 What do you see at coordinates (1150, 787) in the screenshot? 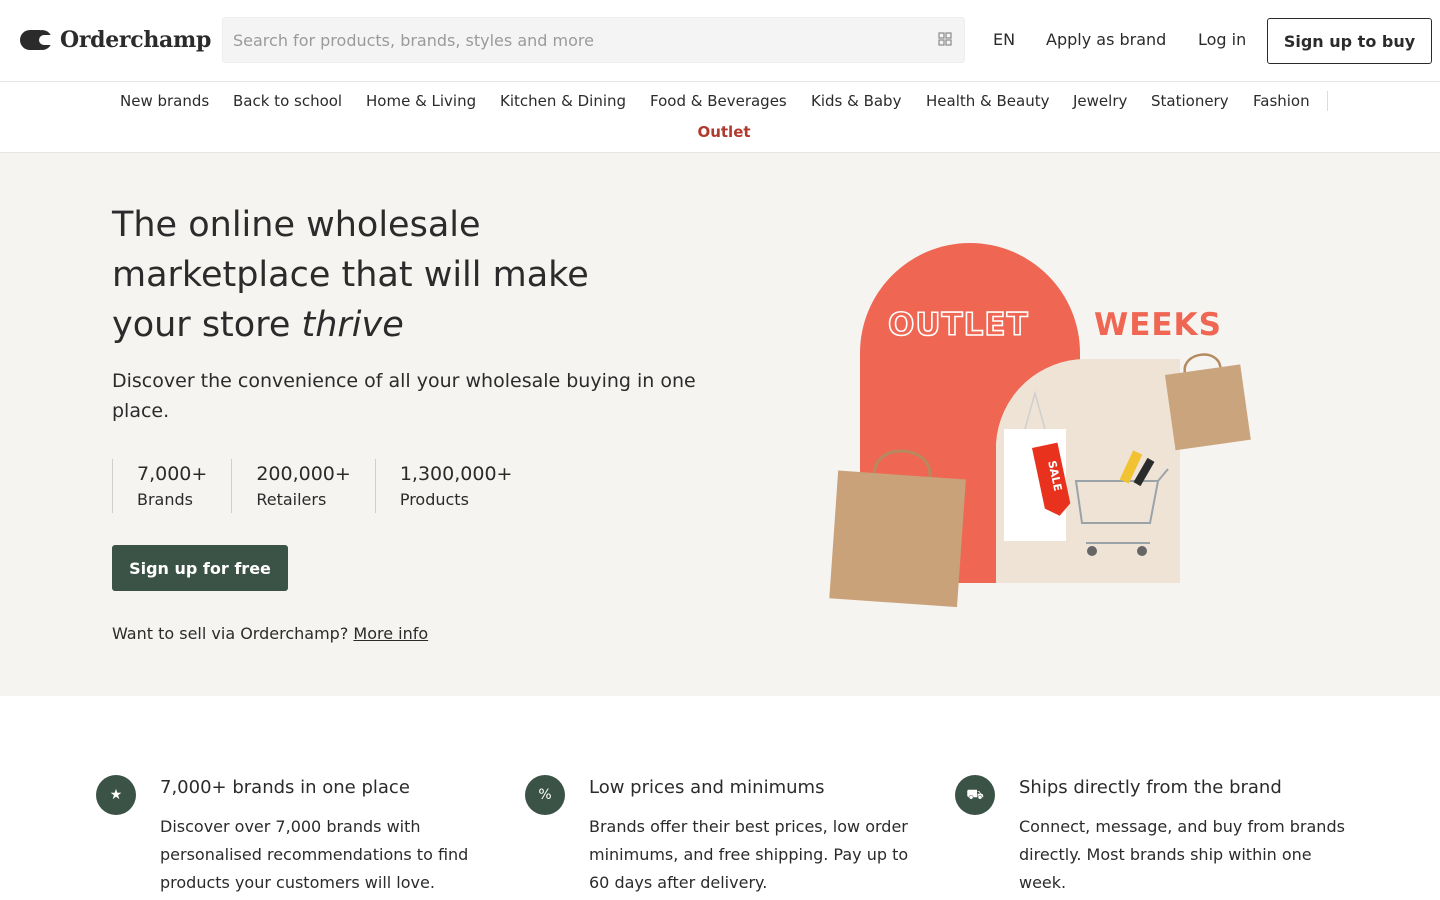
I see `feature-title: Ships directly from the brand` at bounding box center [1150, 787].